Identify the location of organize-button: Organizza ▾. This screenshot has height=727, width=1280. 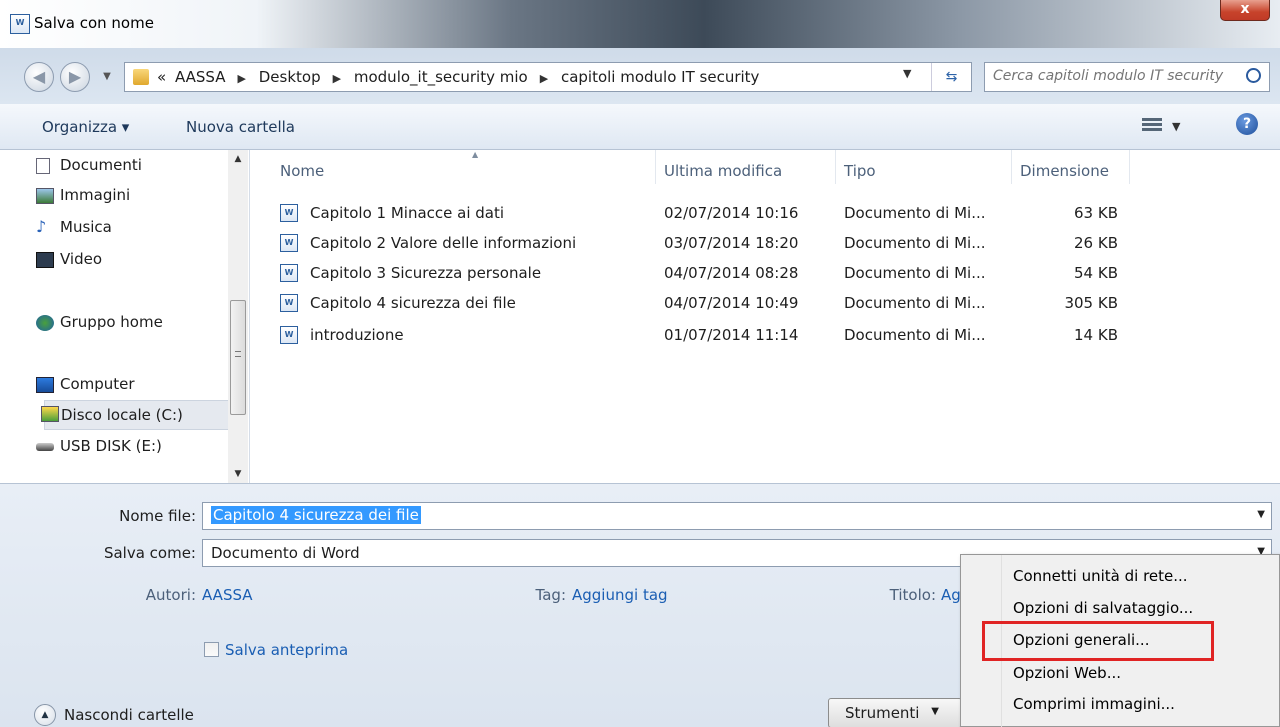
(85, 127).